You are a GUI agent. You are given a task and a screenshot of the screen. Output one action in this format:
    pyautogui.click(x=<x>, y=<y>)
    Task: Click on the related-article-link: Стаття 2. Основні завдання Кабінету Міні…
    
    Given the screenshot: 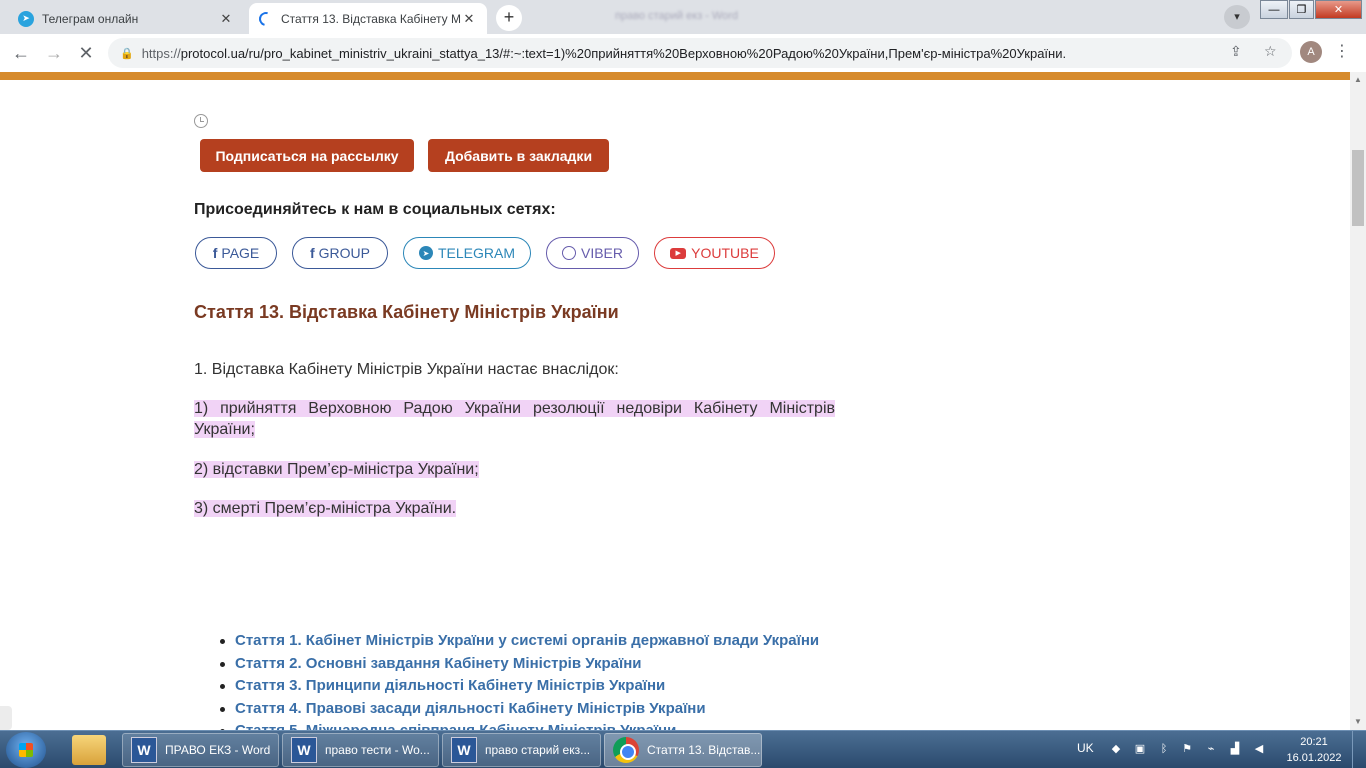 What is the action you would take?
    pyautogui.click(x=519, y=664)
    